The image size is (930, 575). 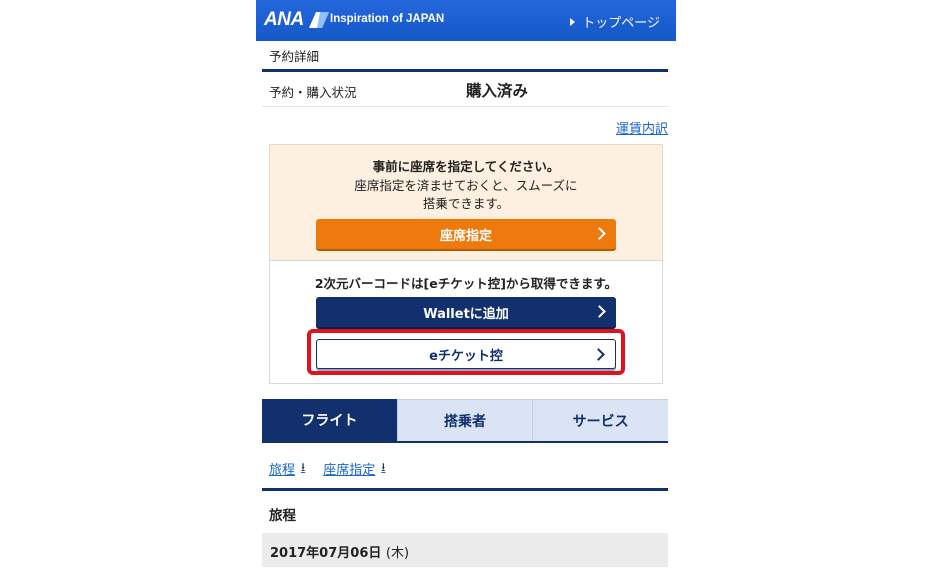 I want to click on date-value: 2017年07月06日, so click(x=326, y=553).